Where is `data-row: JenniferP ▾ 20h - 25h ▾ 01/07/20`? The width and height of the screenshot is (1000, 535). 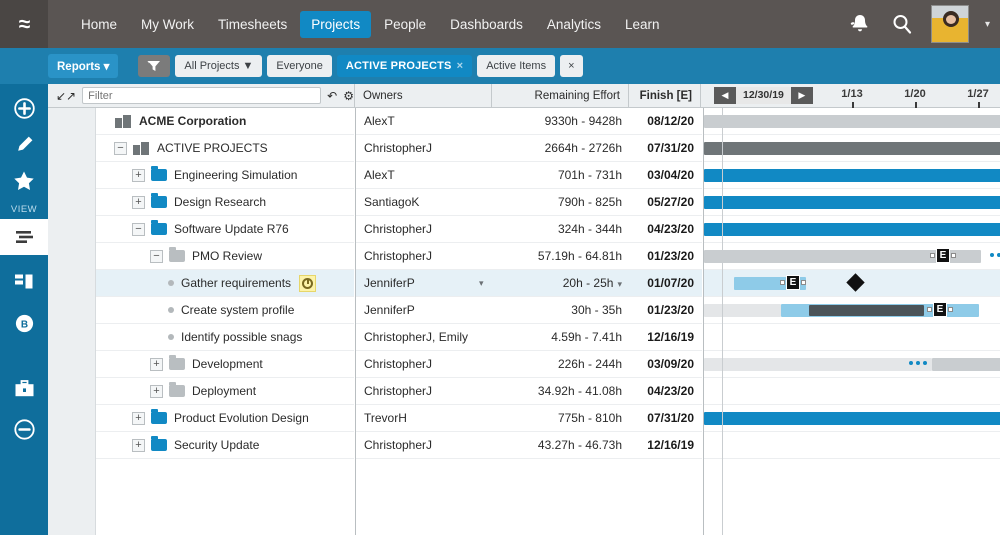
data-row: JenniferP ▾ 20h - 25h ▾ 01/07/20 is located at coordinates (529, 283).